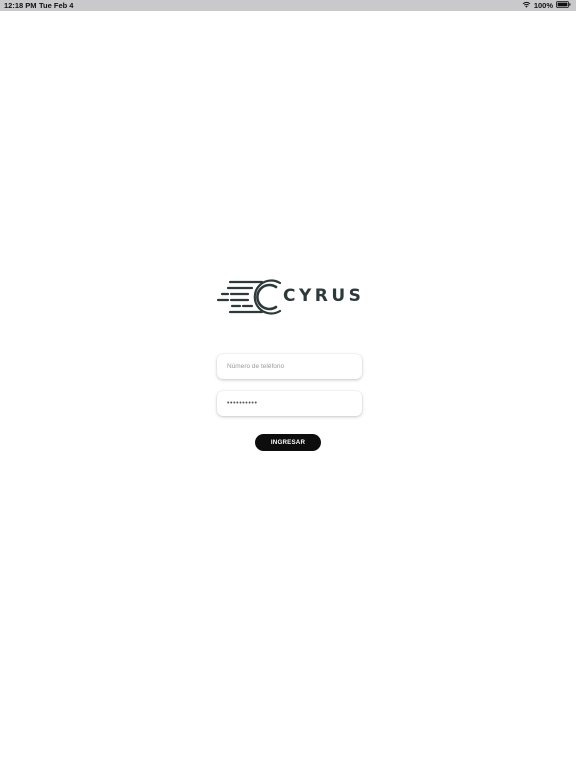 This screenshot has width=576, height=768. Describe the element at coordinates (288, 442) in the screenshot. I see `login-button: INGRESAR` at that location.